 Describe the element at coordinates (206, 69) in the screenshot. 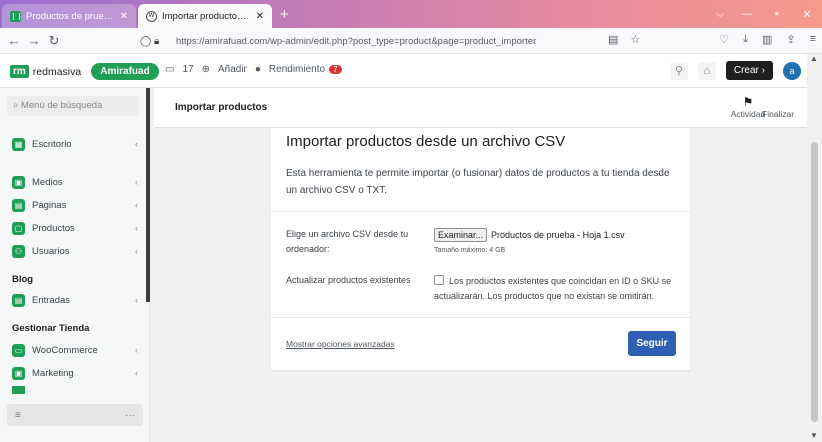

I see `add-icon: ⊕` at that location.